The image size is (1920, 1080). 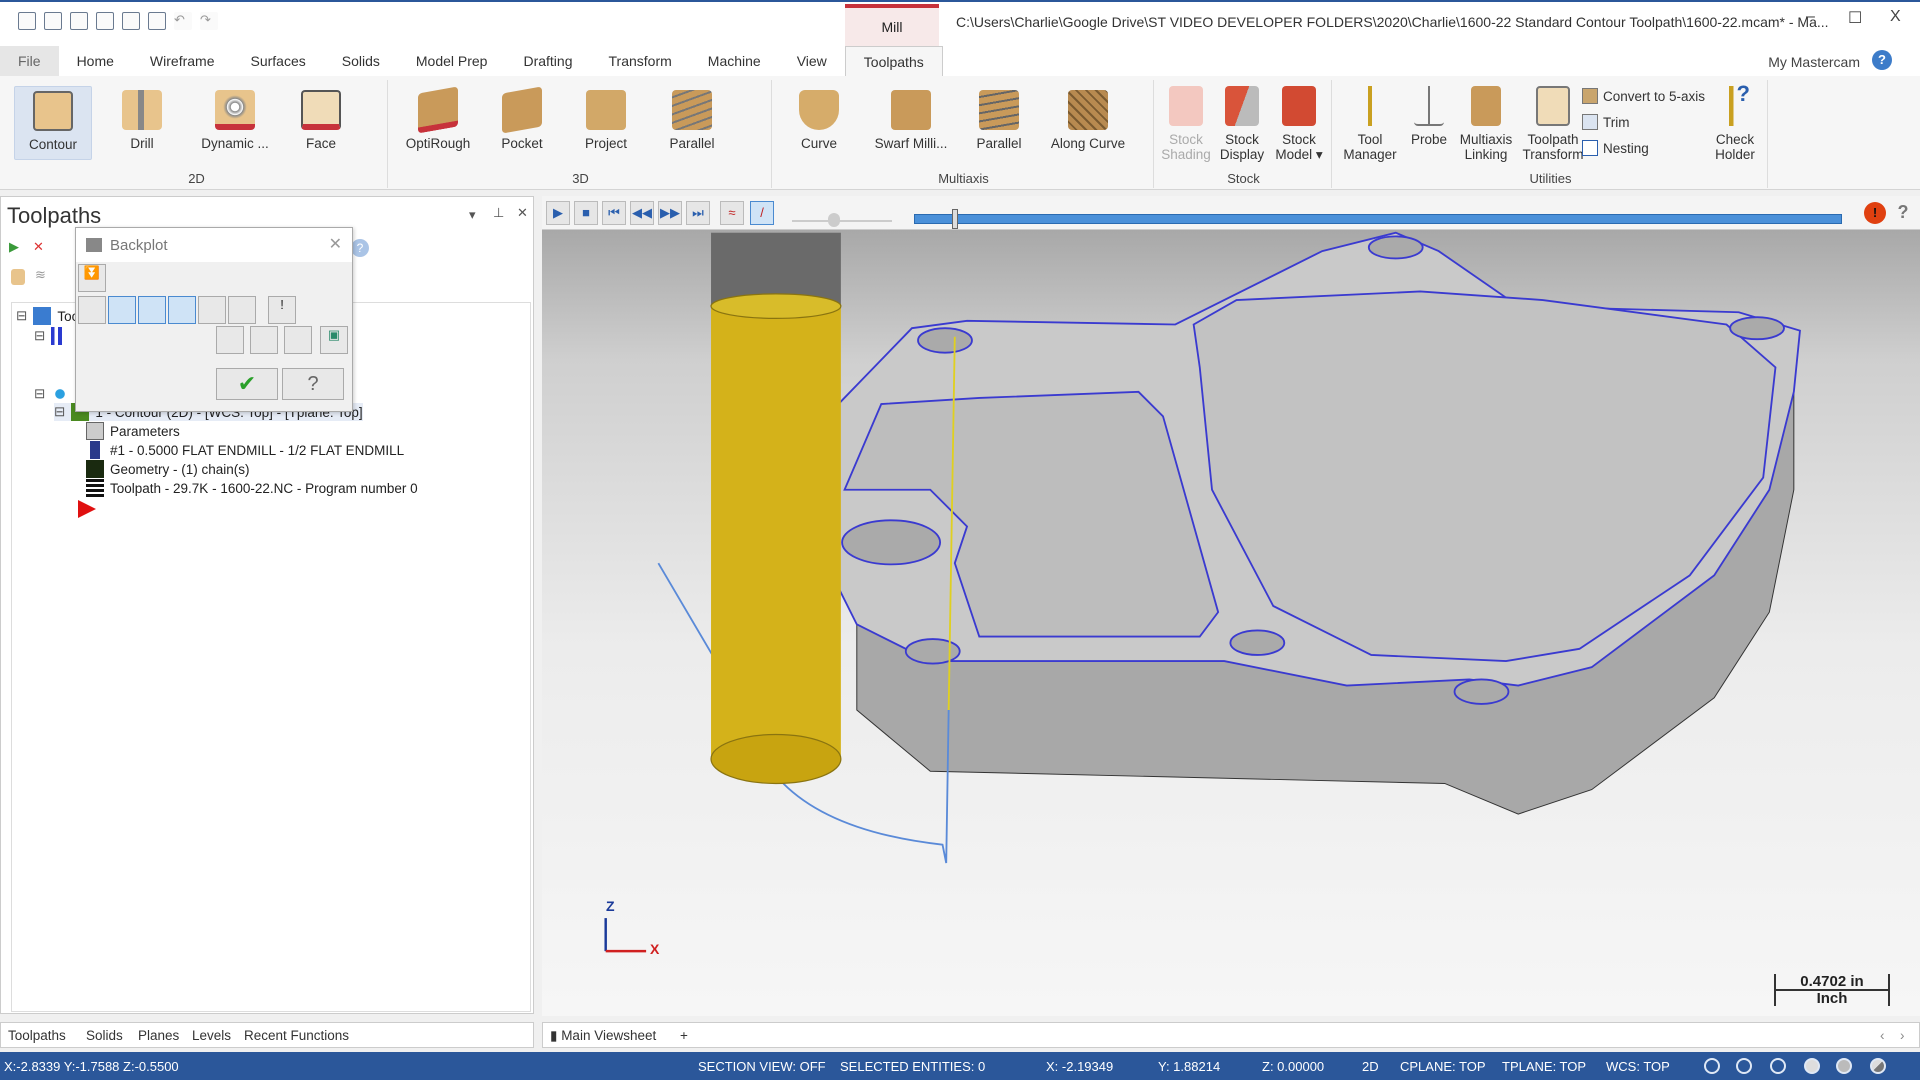 What do you see at coordinates (1902, 1035) in the screenshot?
I see `viewsheet-scroll-right: ›` at bounding box center [1902, 1035].